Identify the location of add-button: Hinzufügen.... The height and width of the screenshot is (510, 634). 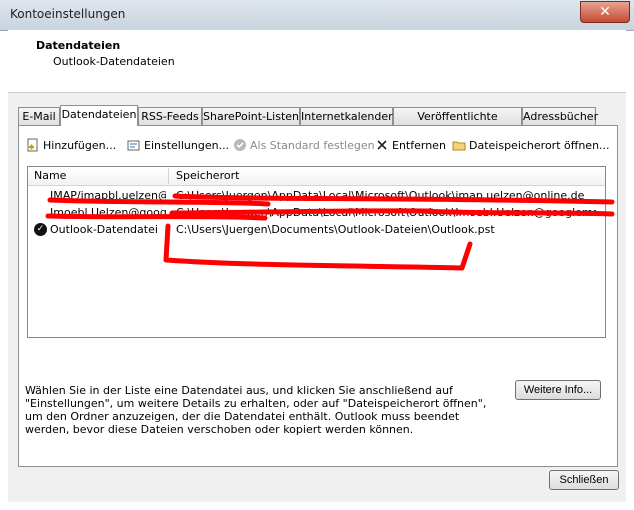
(71, 146).